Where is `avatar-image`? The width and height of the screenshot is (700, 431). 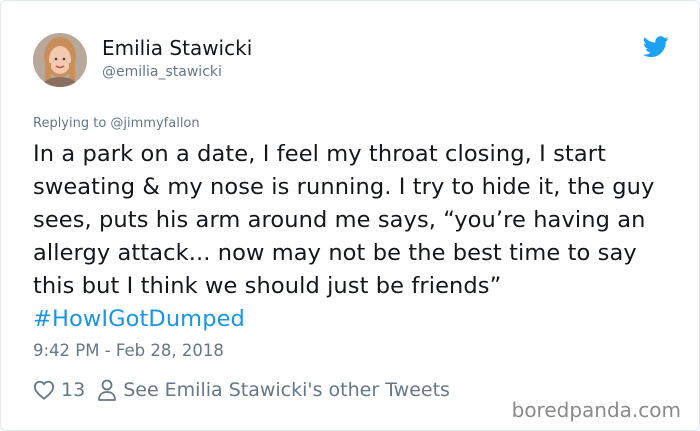
avatar-image is located at coordinates (60, 60).